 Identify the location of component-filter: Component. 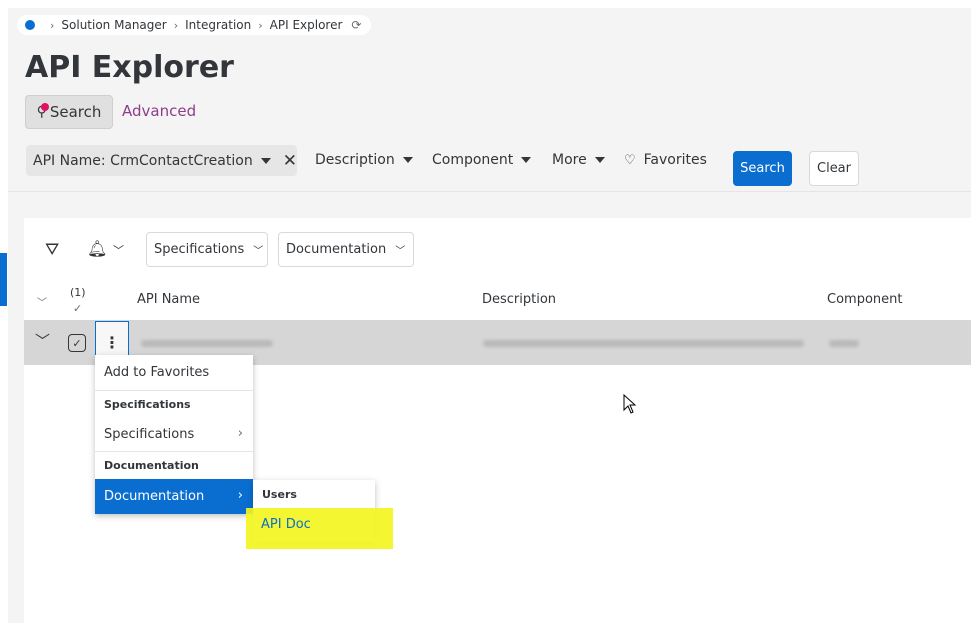
(482, 160).